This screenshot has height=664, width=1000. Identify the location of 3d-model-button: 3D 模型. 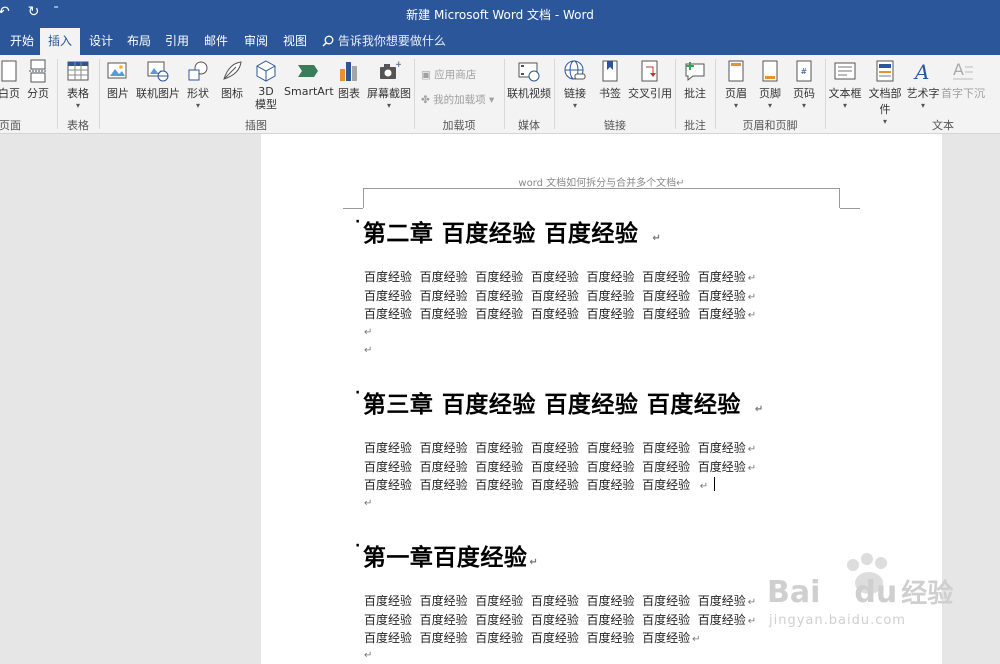
(266, 84).